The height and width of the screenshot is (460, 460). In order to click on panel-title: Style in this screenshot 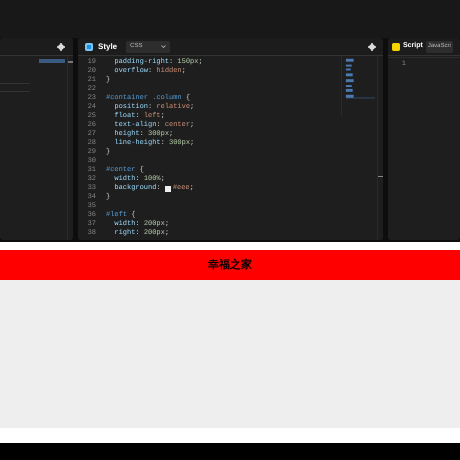, I will do `click(108, 46)`.